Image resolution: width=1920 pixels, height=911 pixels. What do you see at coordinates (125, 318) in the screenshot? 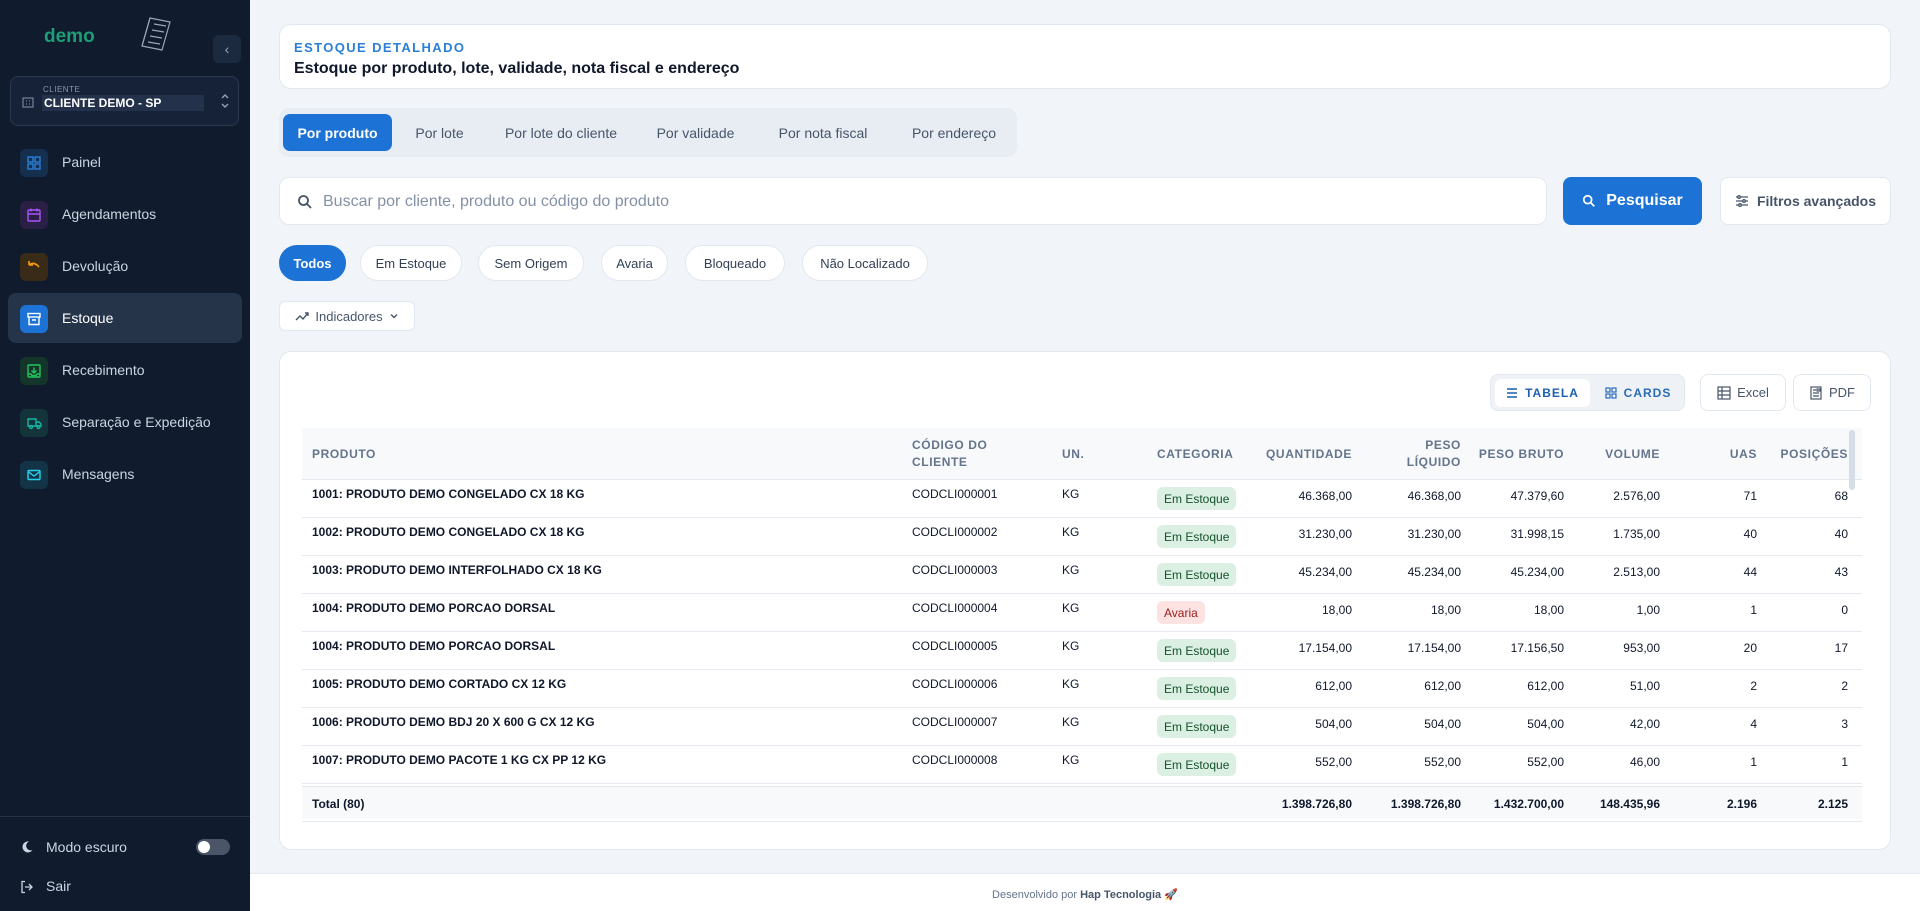
I see `sidebar-item-estoque: Estoque` at bounding box center [125, 318].